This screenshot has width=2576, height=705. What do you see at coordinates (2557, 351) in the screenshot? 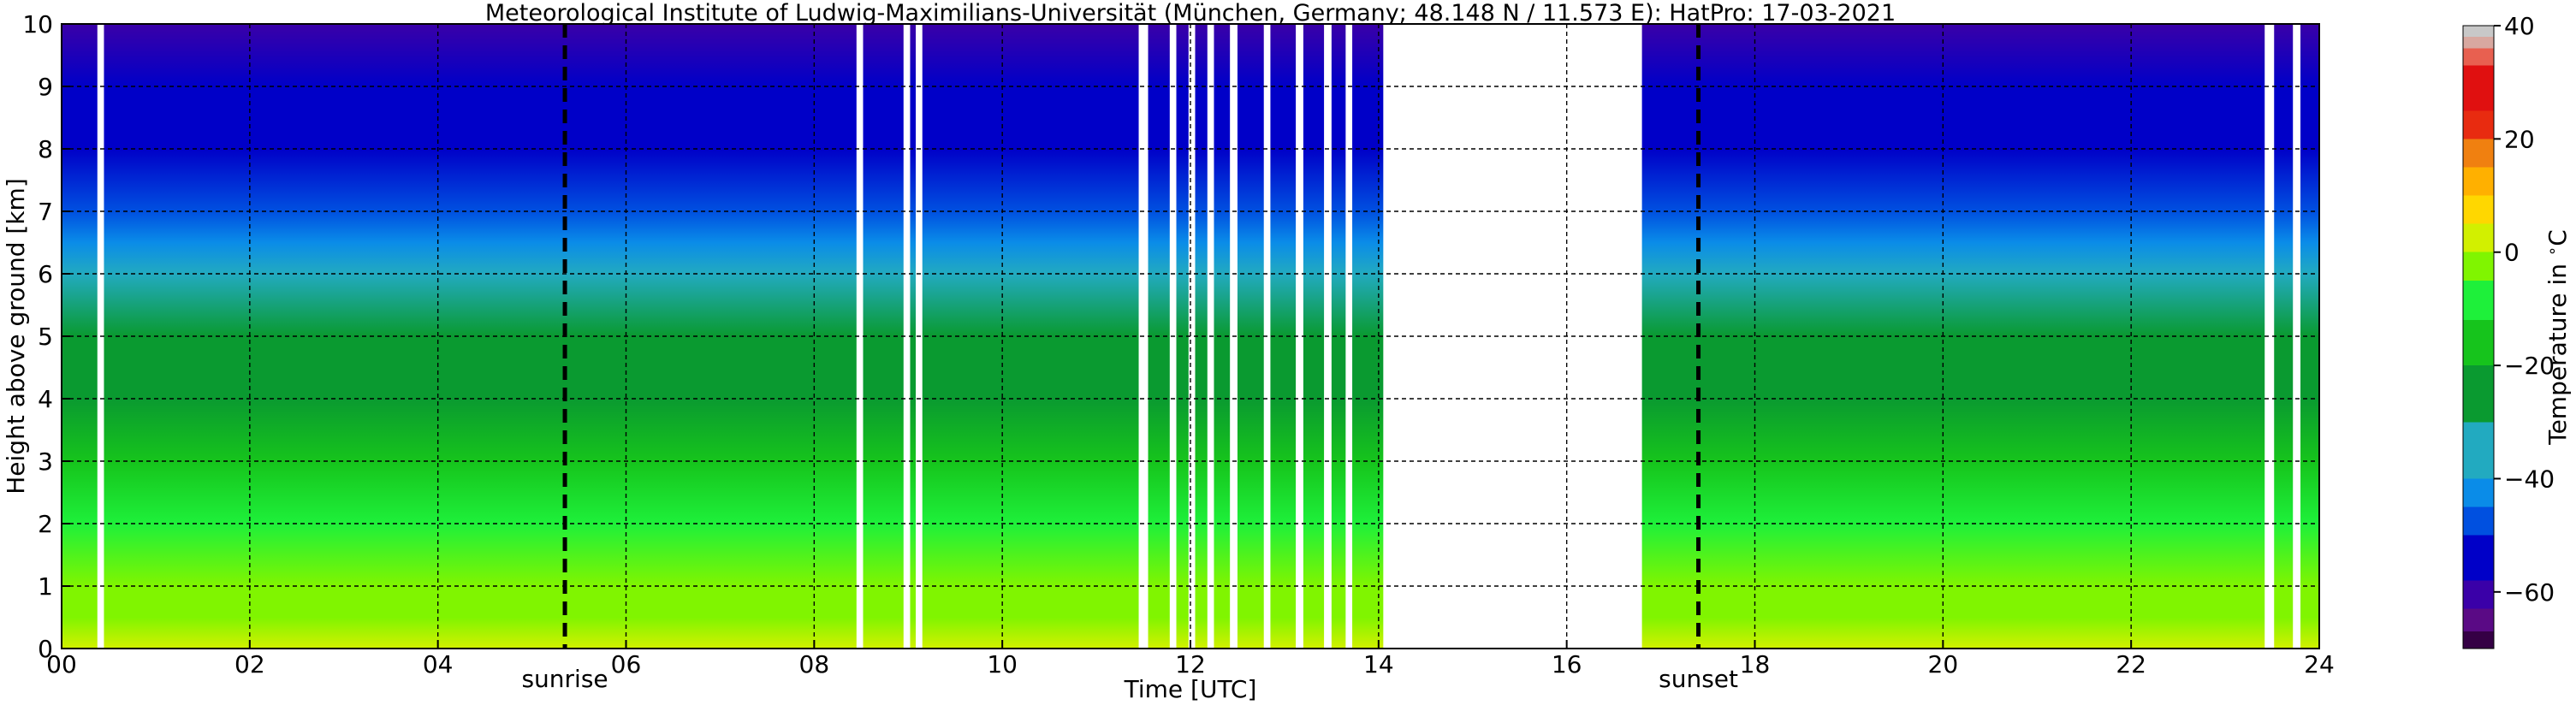
I see `colorbar-label-text: Temperature in` at bounding box center [2557, 351].